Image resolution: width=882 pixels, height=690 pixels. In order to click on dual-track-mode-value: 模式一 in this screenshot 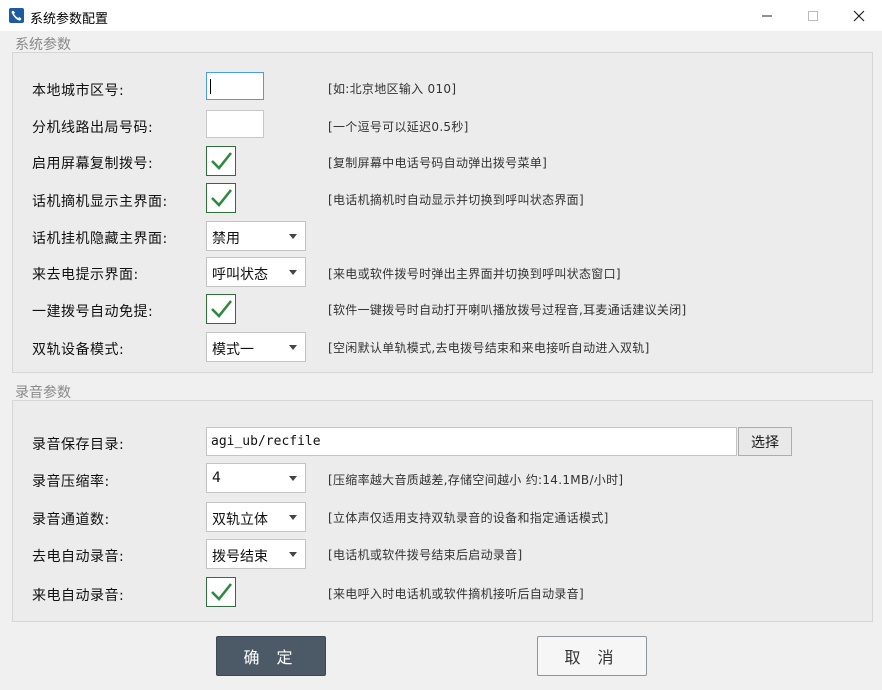, I will do `click(233, 350)`.